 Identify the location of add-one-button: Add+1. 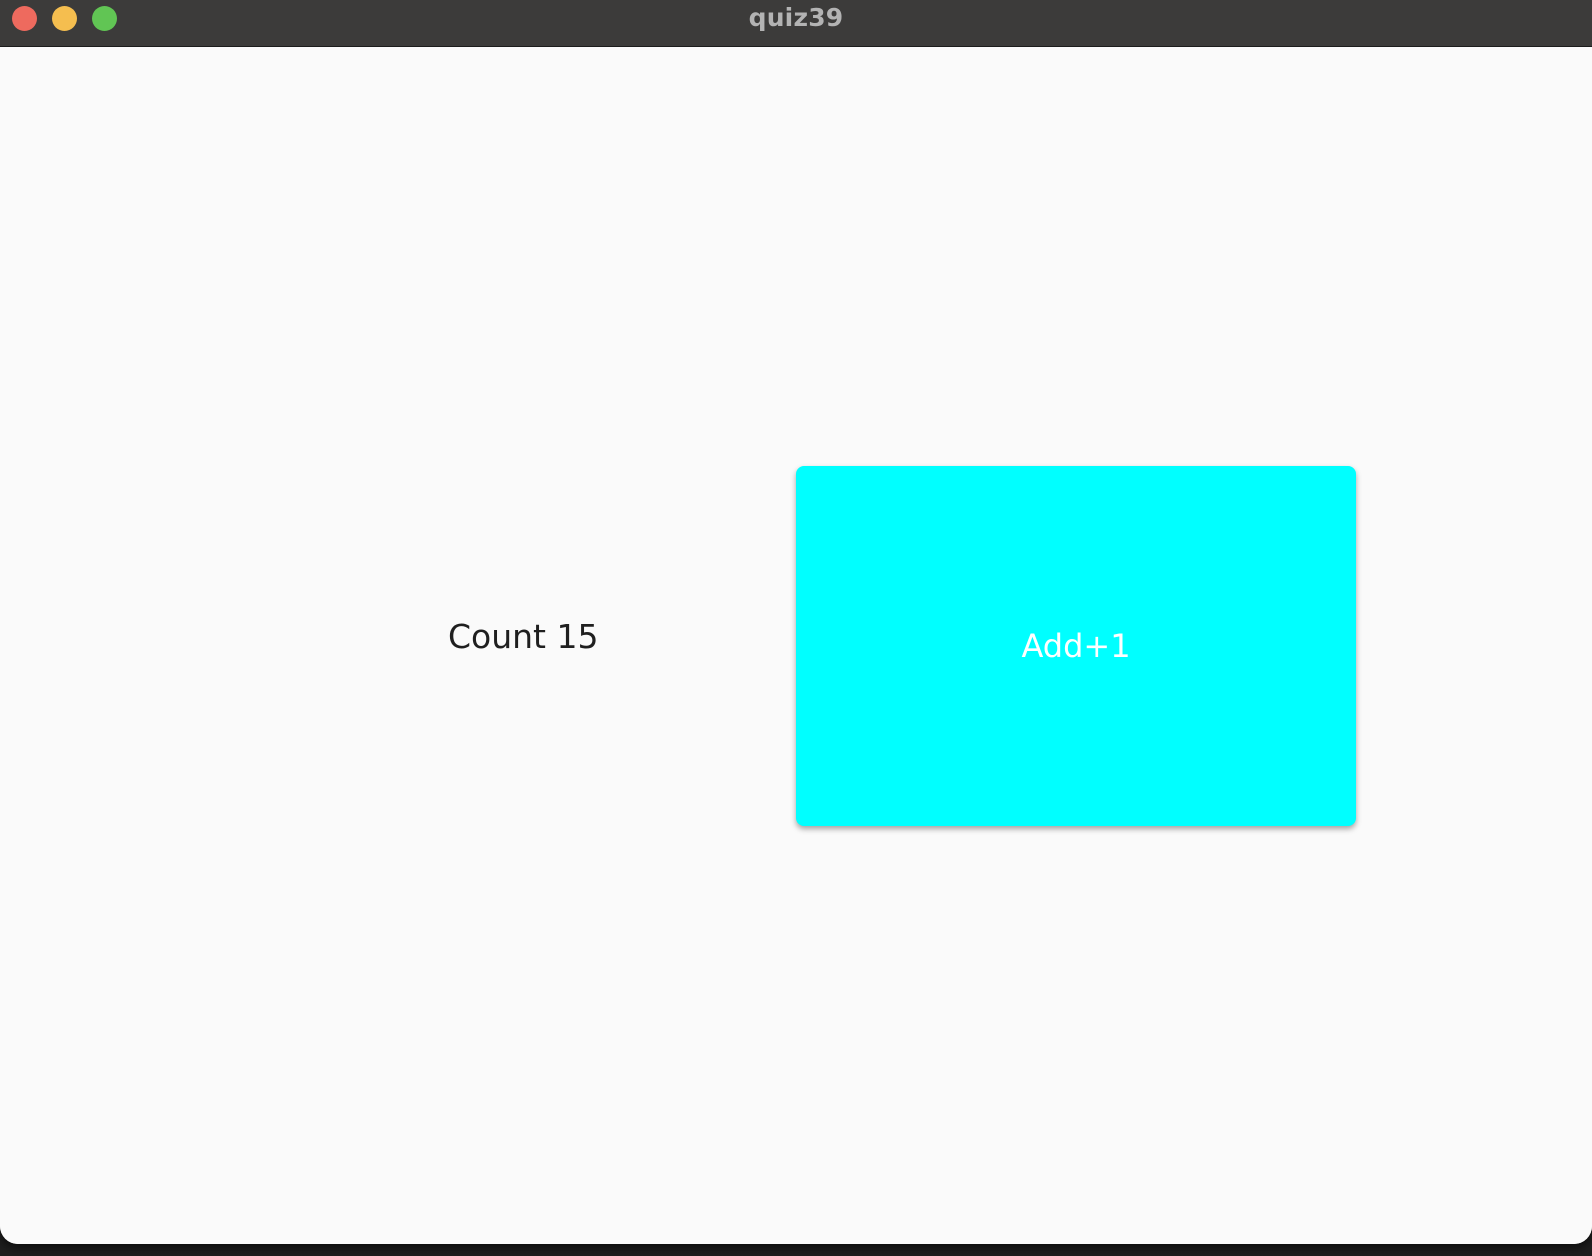
(1076, 646).